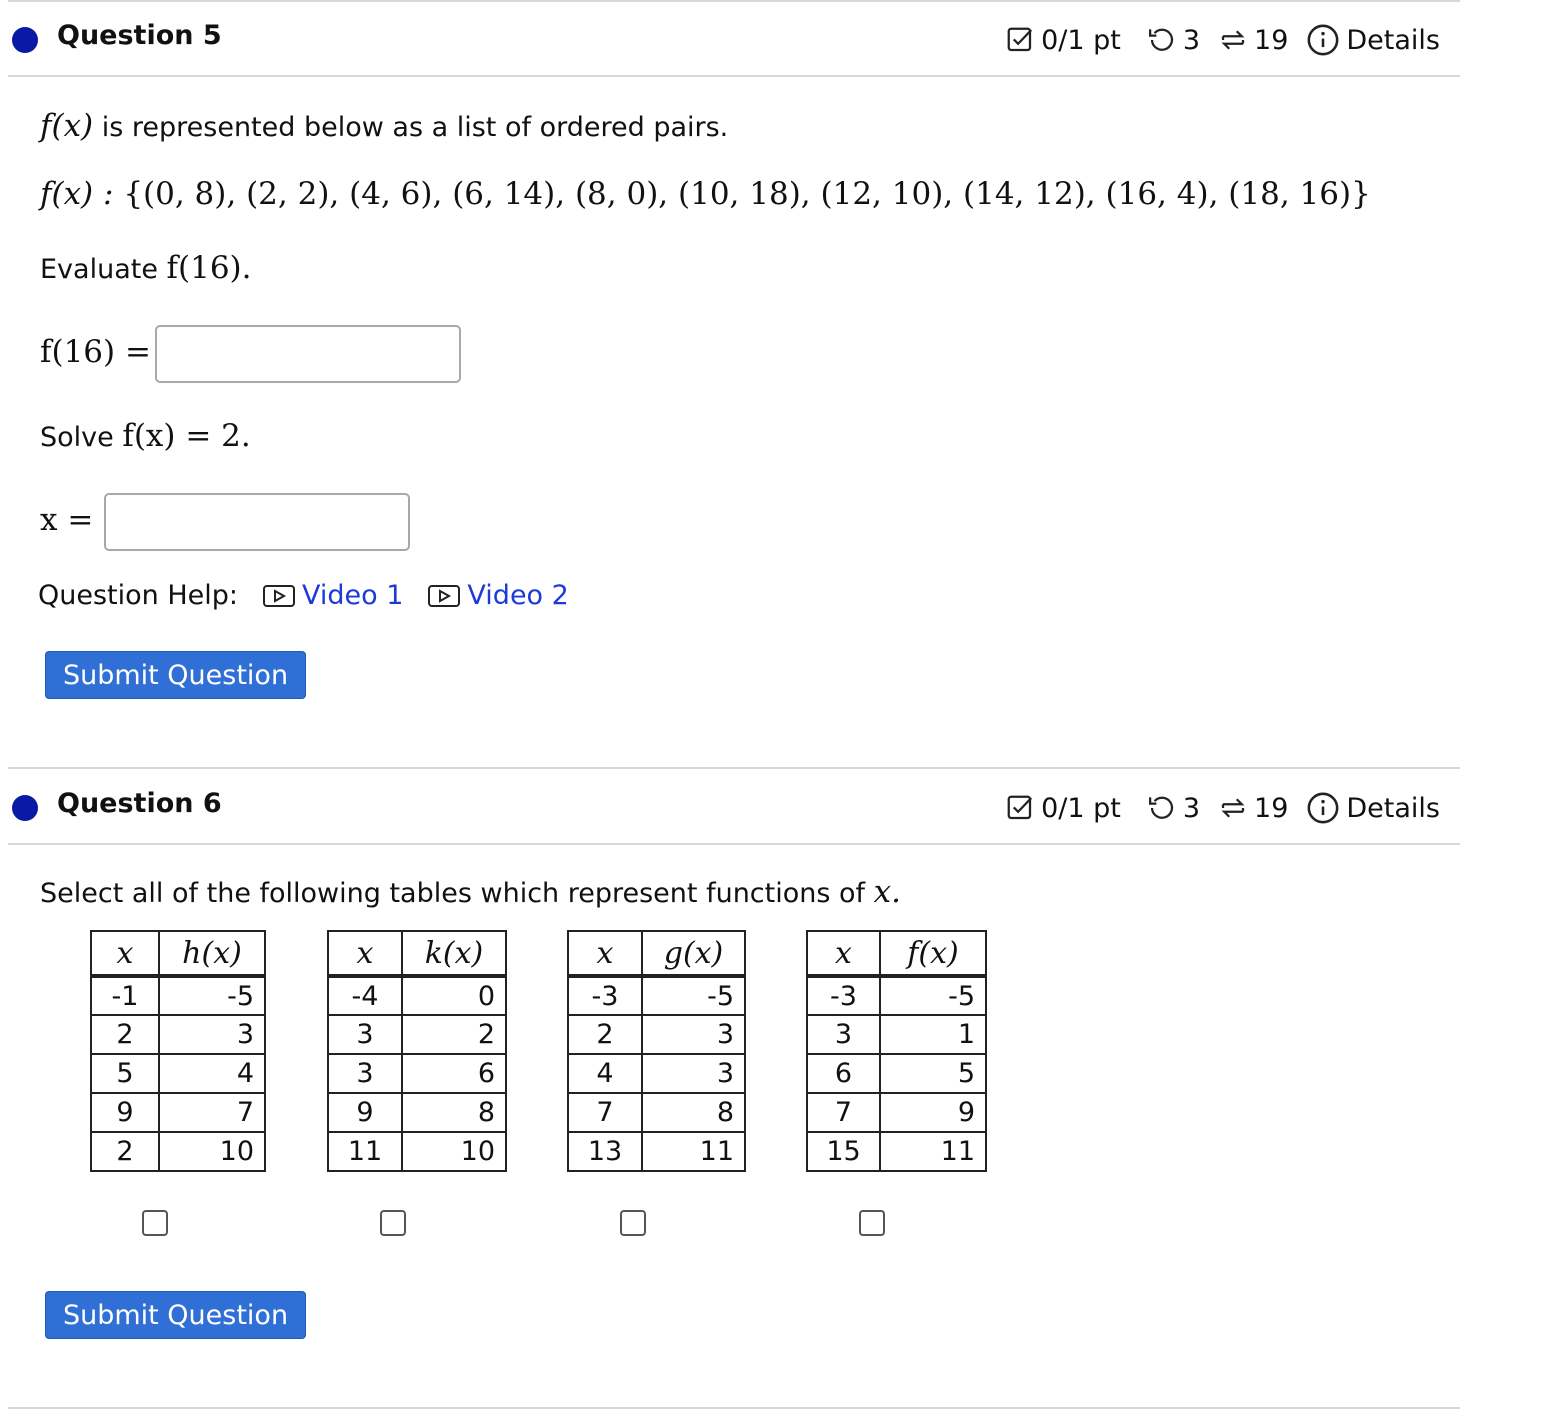 The width and height of the screenshot is (1546, 1414). I want to click on table-row: 97, so click(178, 1112).